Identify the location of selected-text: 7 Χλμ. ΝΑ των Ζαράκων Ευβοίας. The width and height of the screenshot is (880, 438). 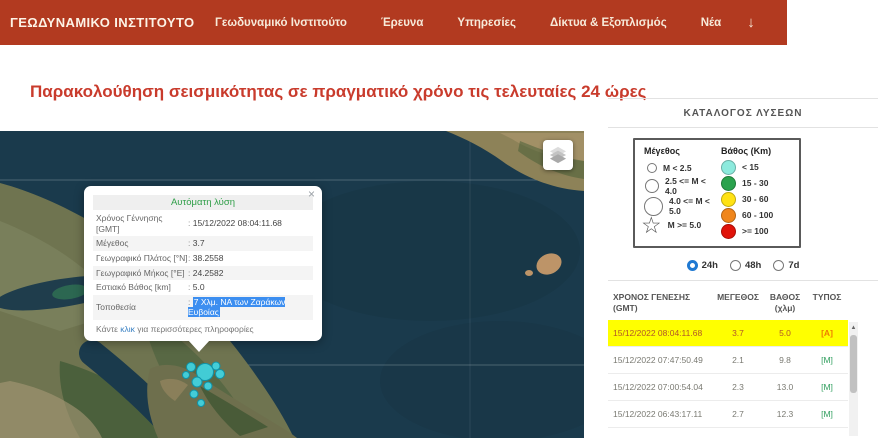
(237, 307).